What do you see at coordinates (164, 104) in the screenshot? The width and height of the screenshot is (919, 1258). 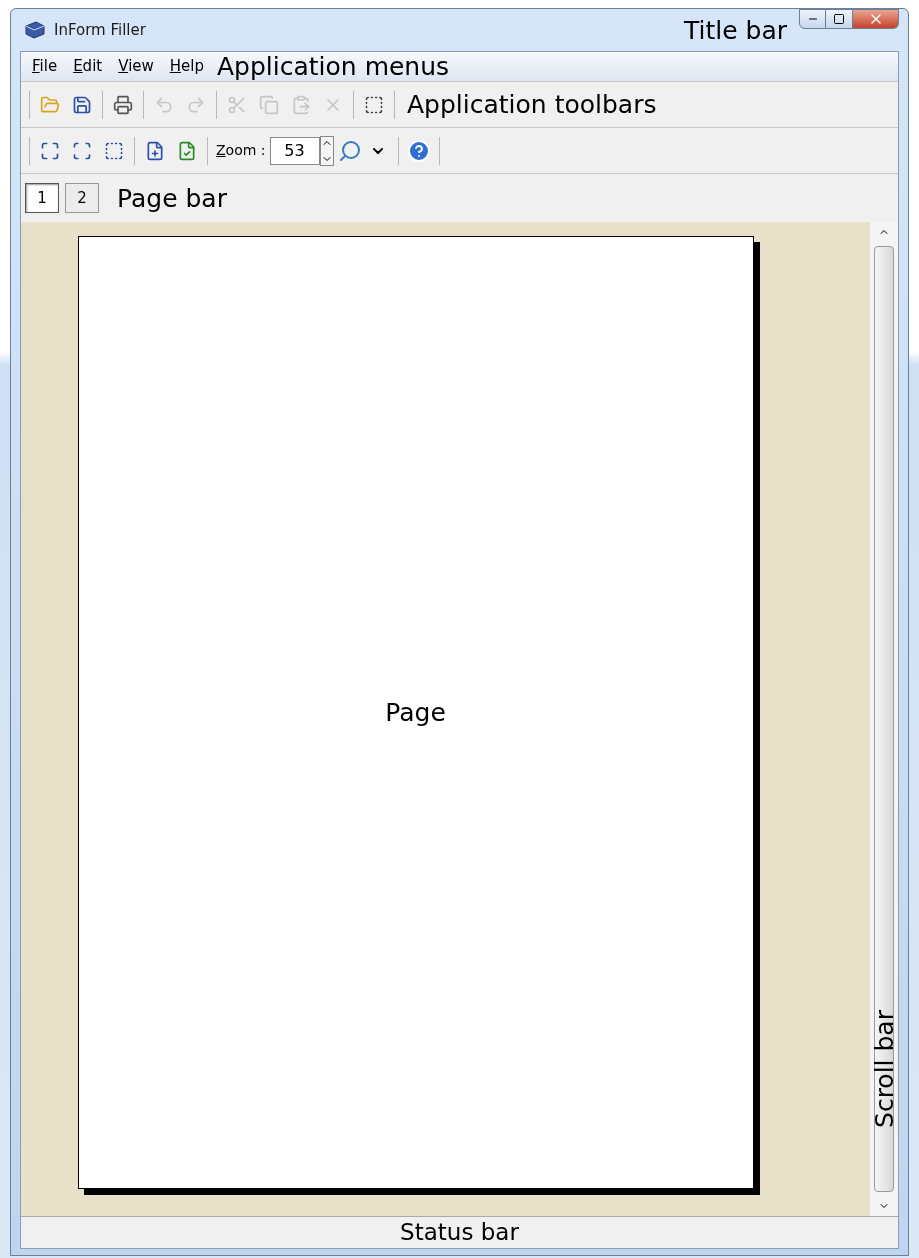 I see `undo-icon` at bounding box center [164, 104].